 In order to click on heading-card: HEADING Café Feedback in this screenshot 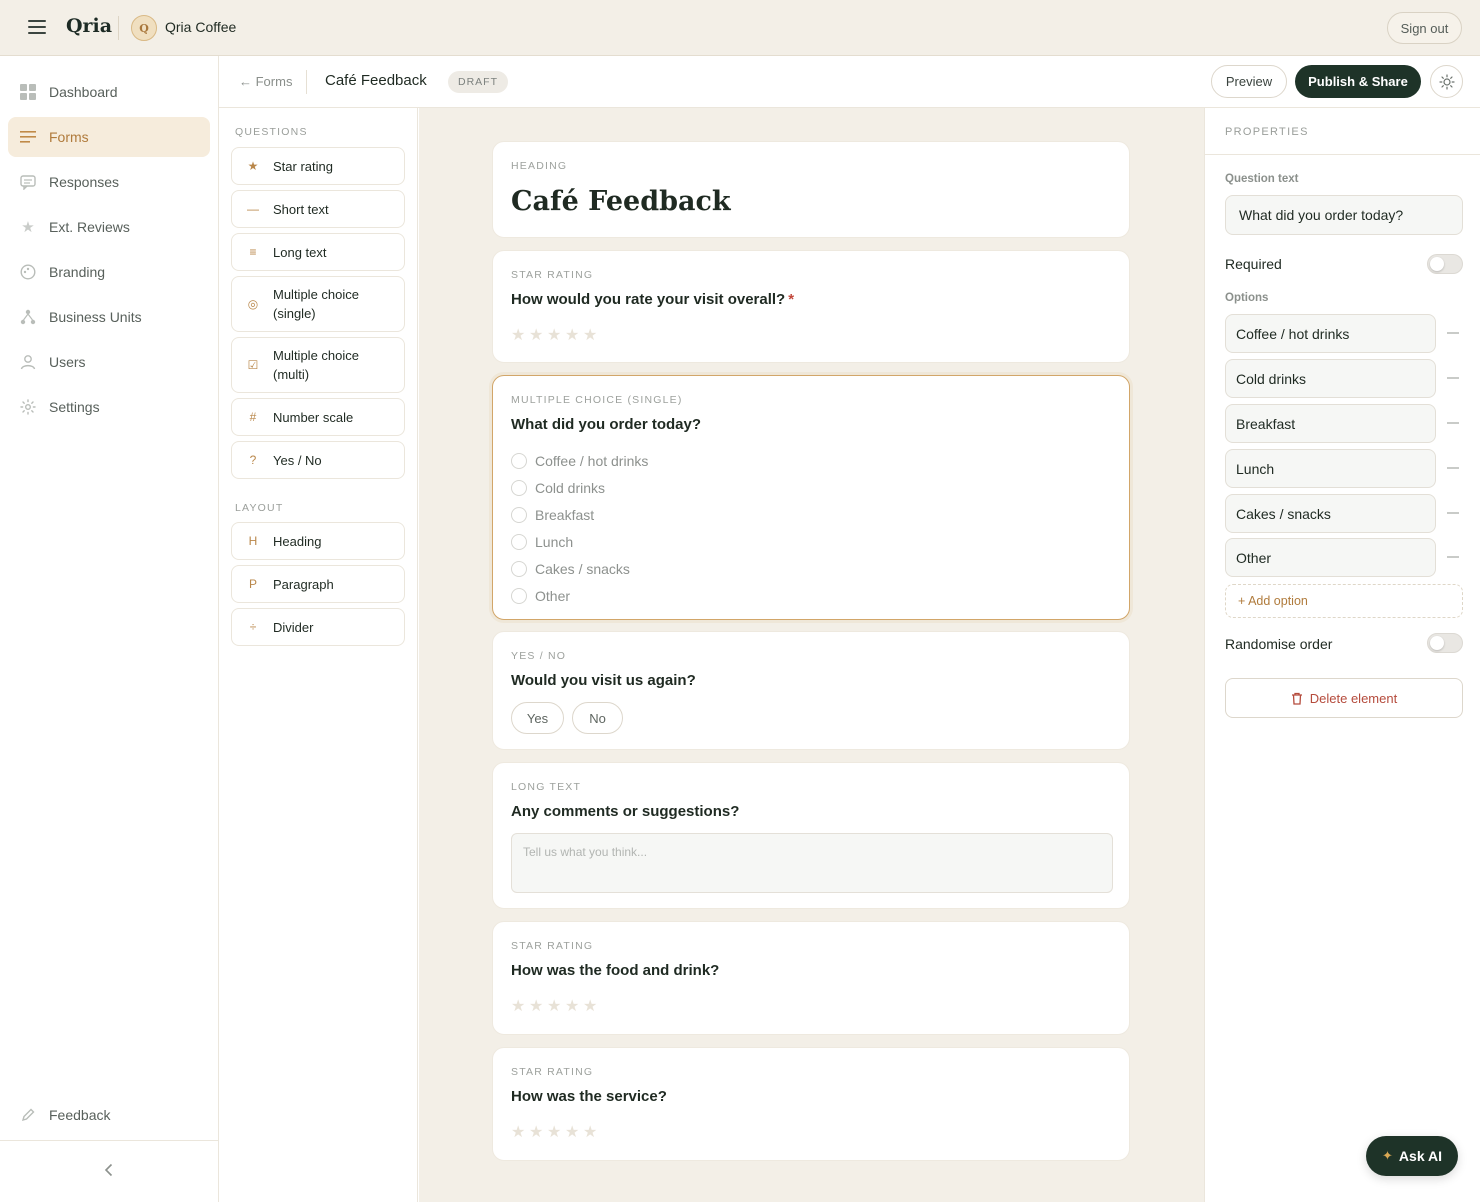, I will do `click(811, 189)`.